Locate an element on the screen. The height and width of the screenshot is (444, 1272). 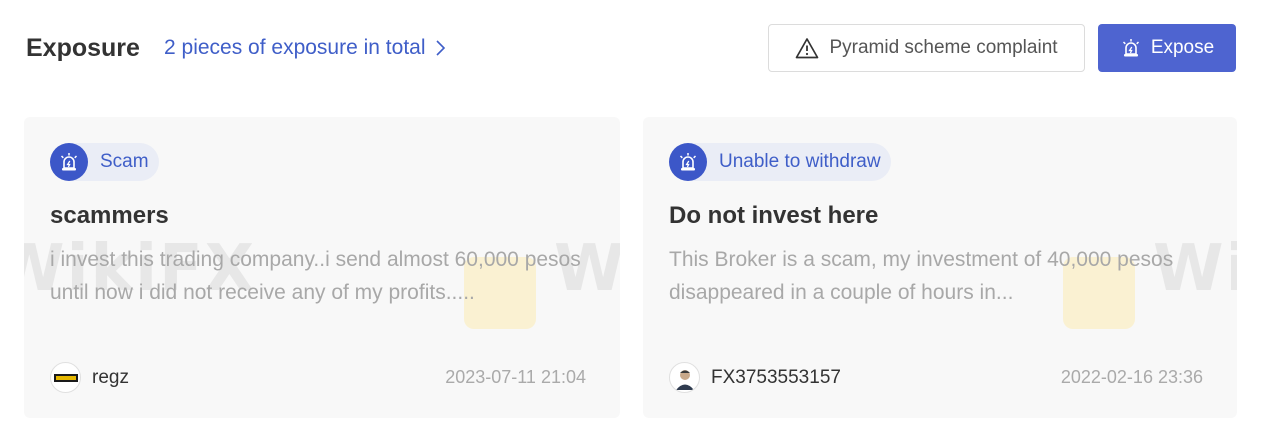
chevron-right-icon is located at coordinates (440, 48).